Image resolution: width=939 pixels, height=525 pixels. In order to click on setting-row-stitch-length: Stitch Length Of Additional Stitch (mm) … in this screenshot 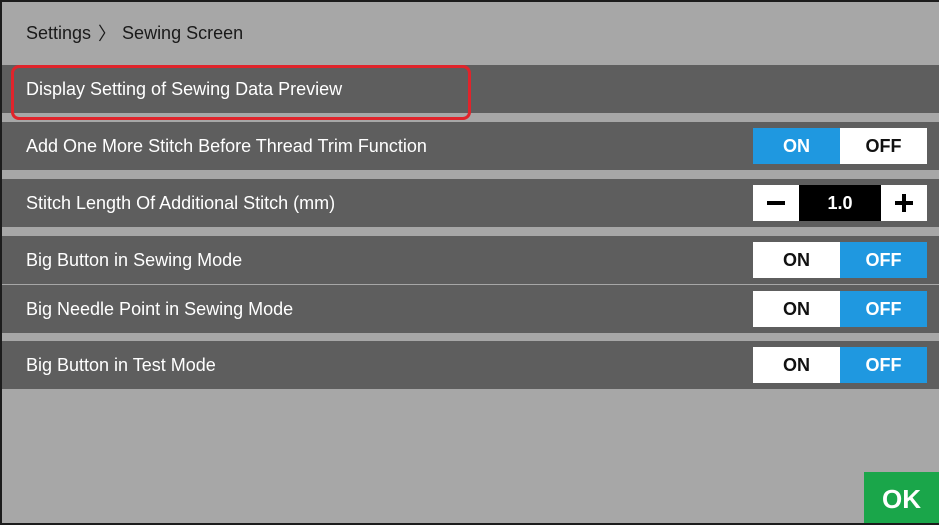, I will do `click(470, 203)`.